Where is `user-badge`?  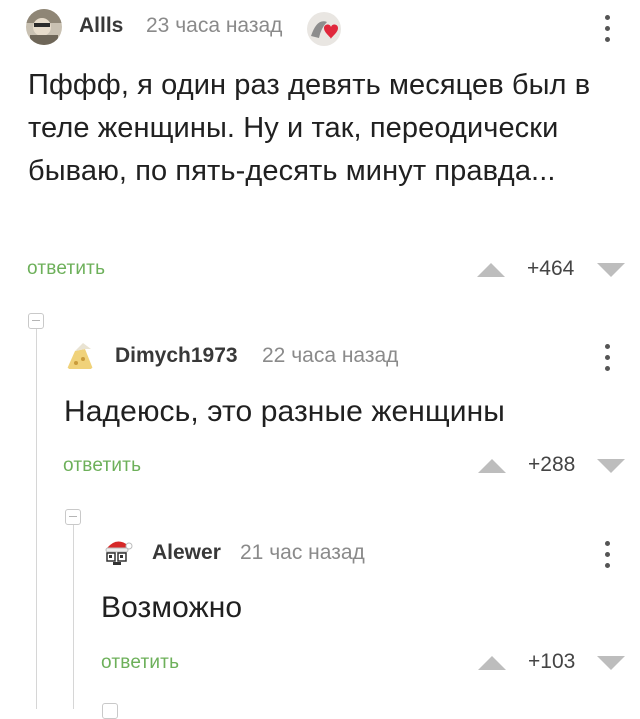
user-badge is located at coordinates (324, 29).